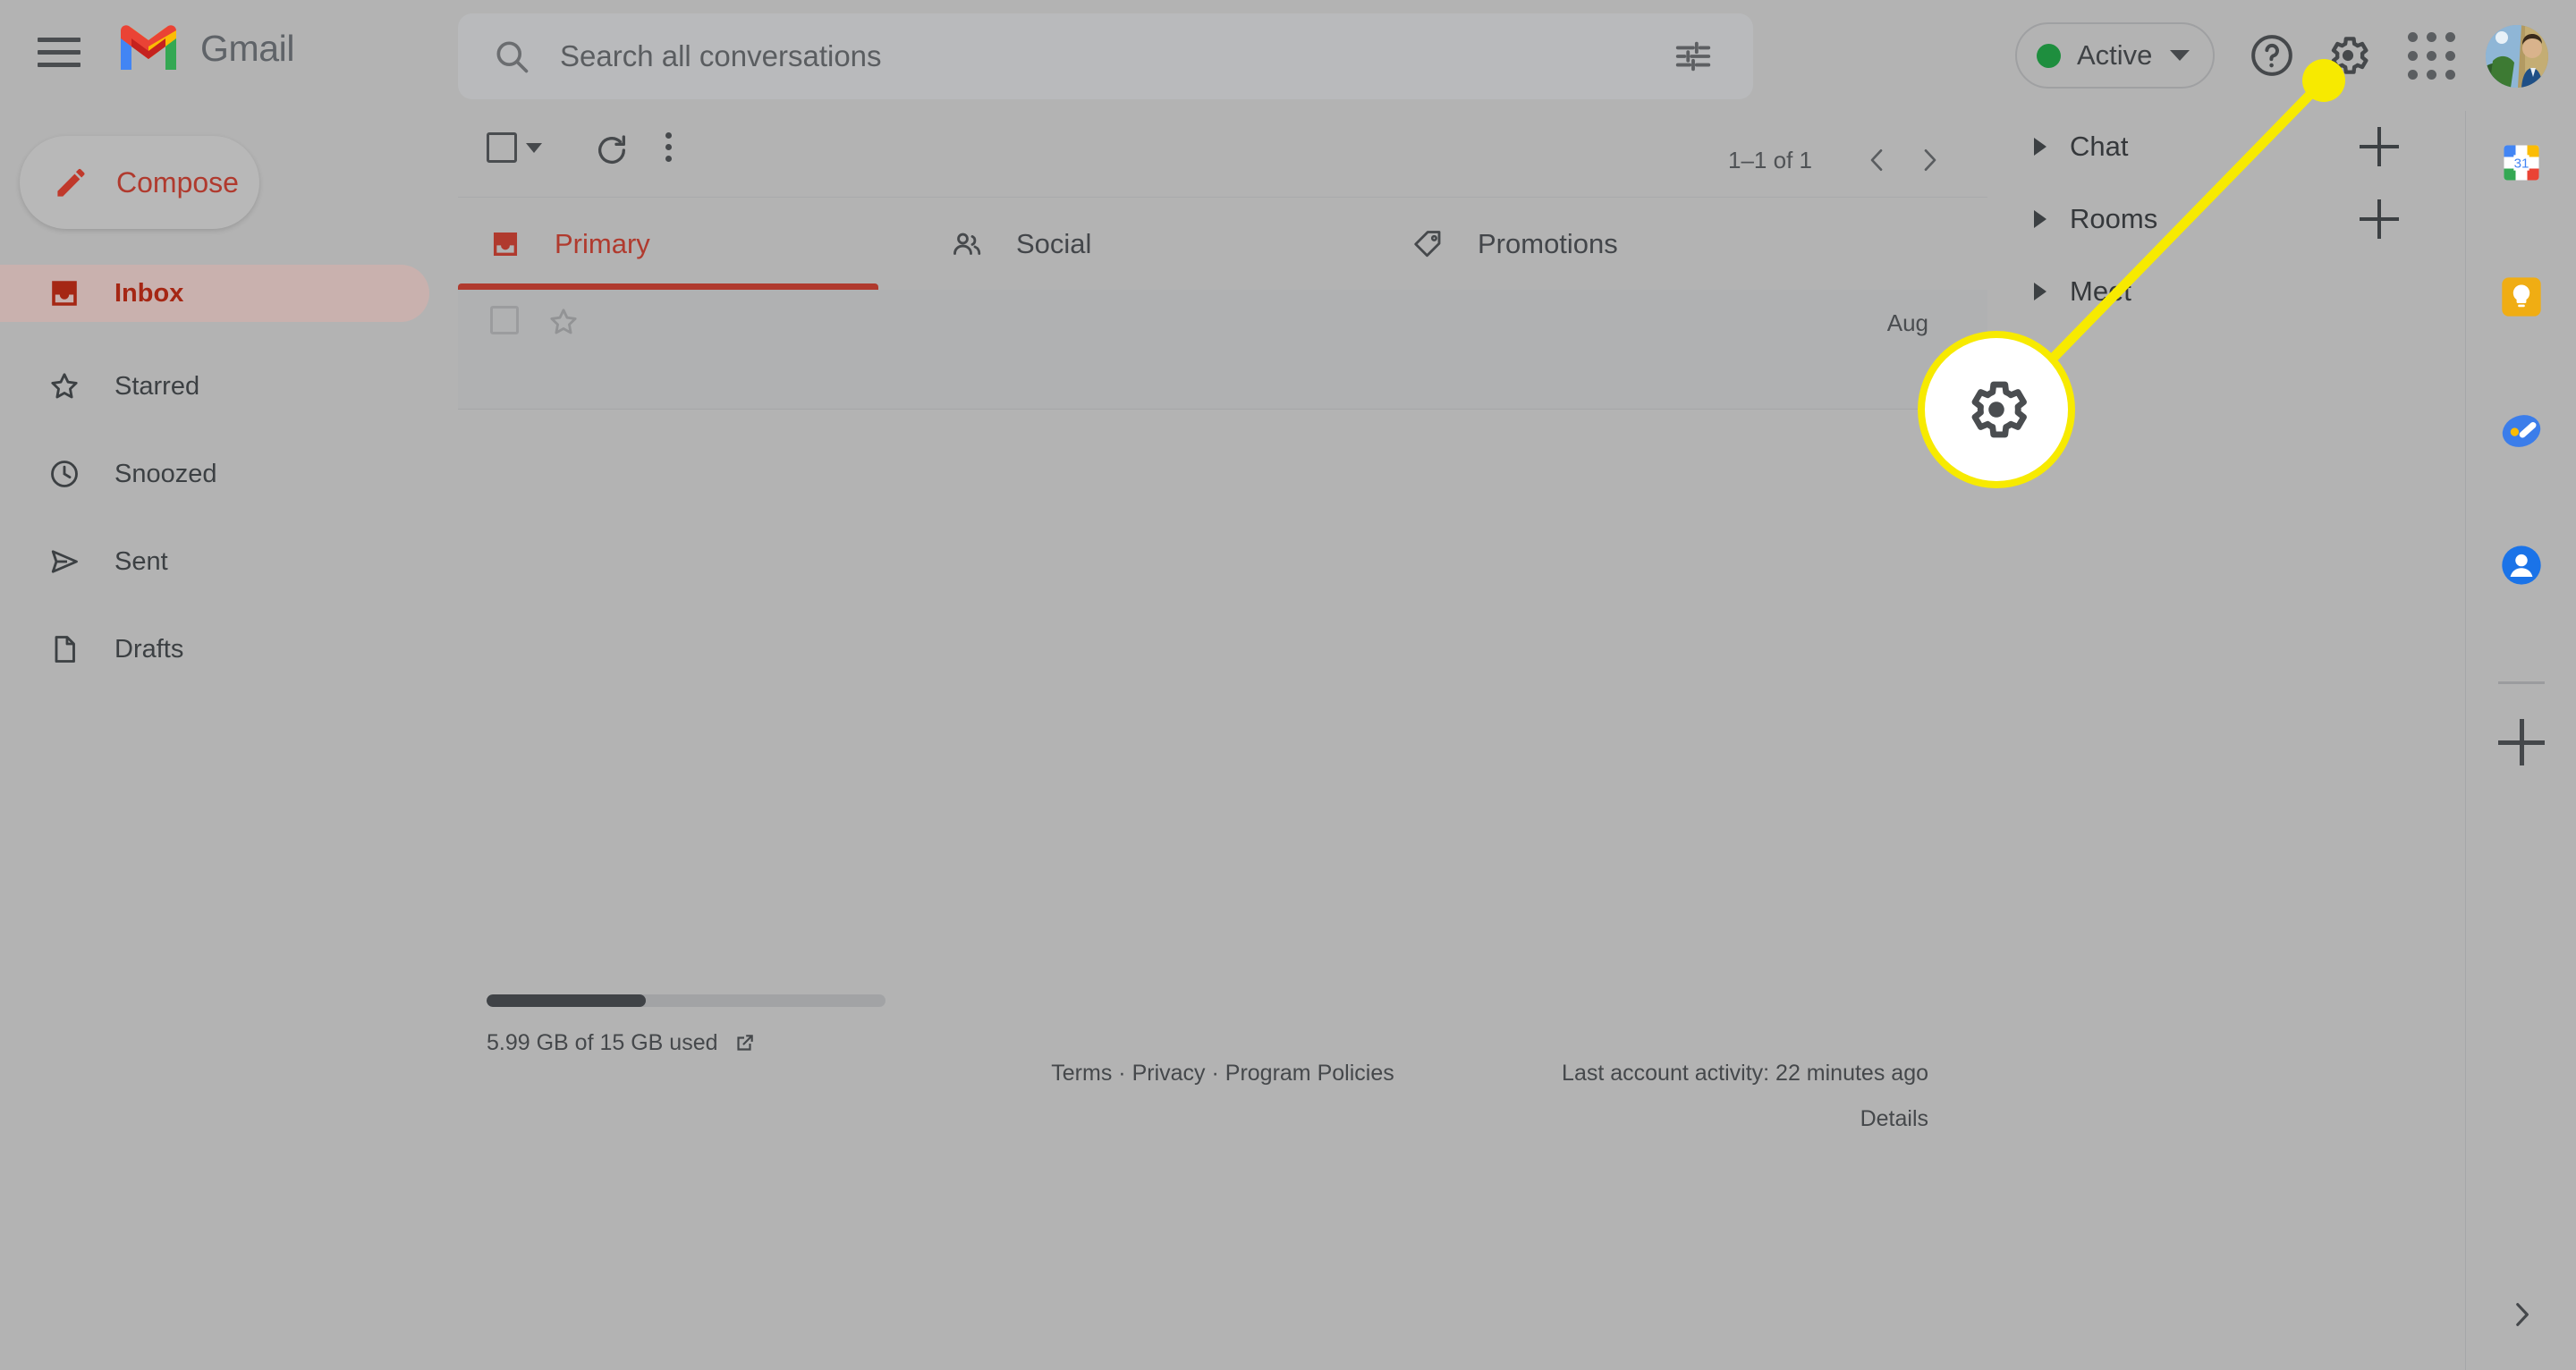 The image size is (2576, 1370). I want to click on expand-rail-button, so click(2521, 1314).